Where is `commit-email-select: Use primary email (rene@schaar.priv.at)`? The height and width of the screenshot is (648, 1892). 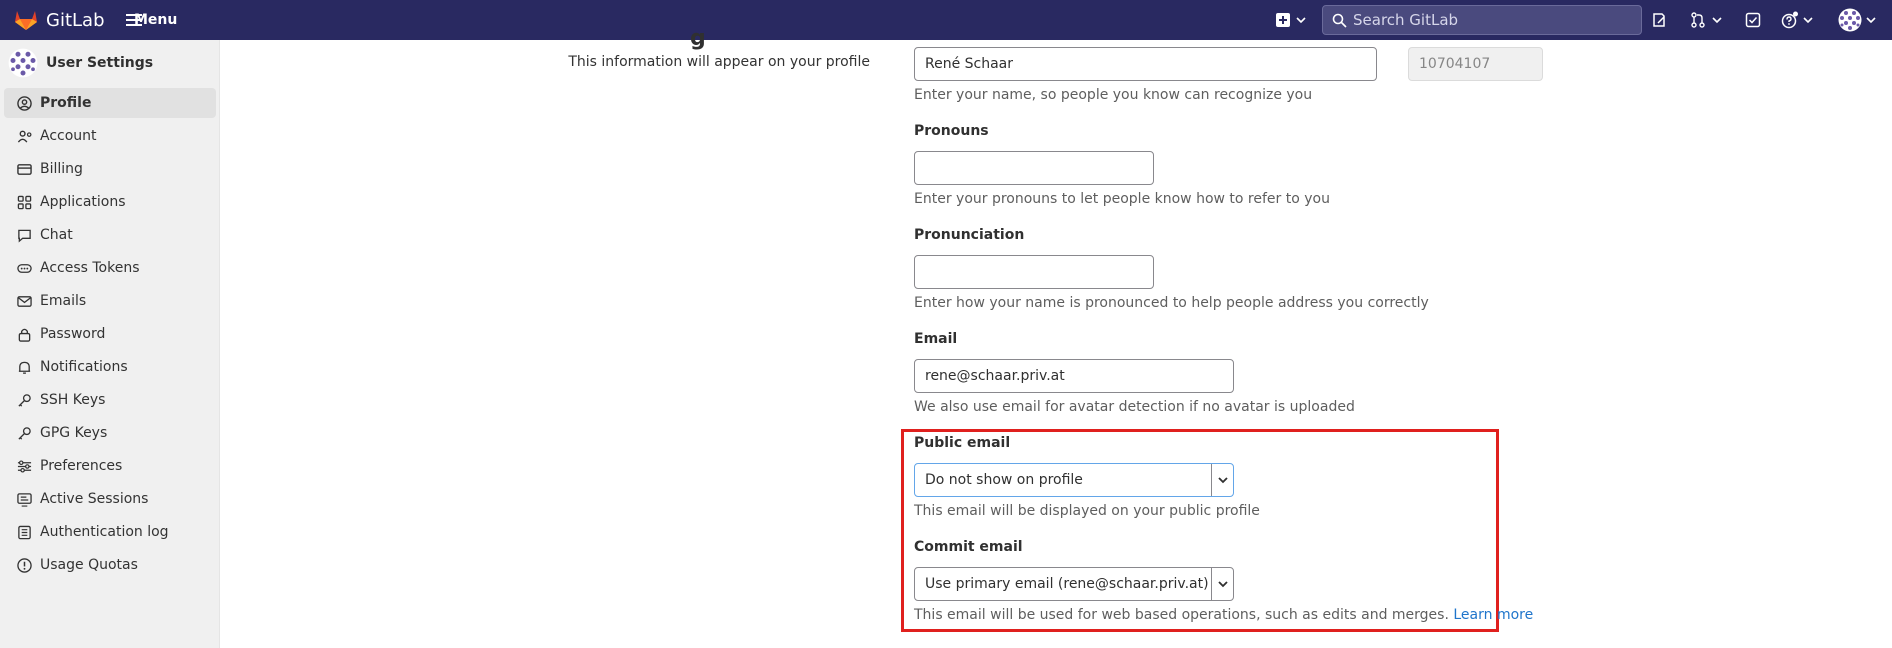 commit-email-select: Use primary email (rene@schaar.priv.at) is located at coordinates (1074, 584).